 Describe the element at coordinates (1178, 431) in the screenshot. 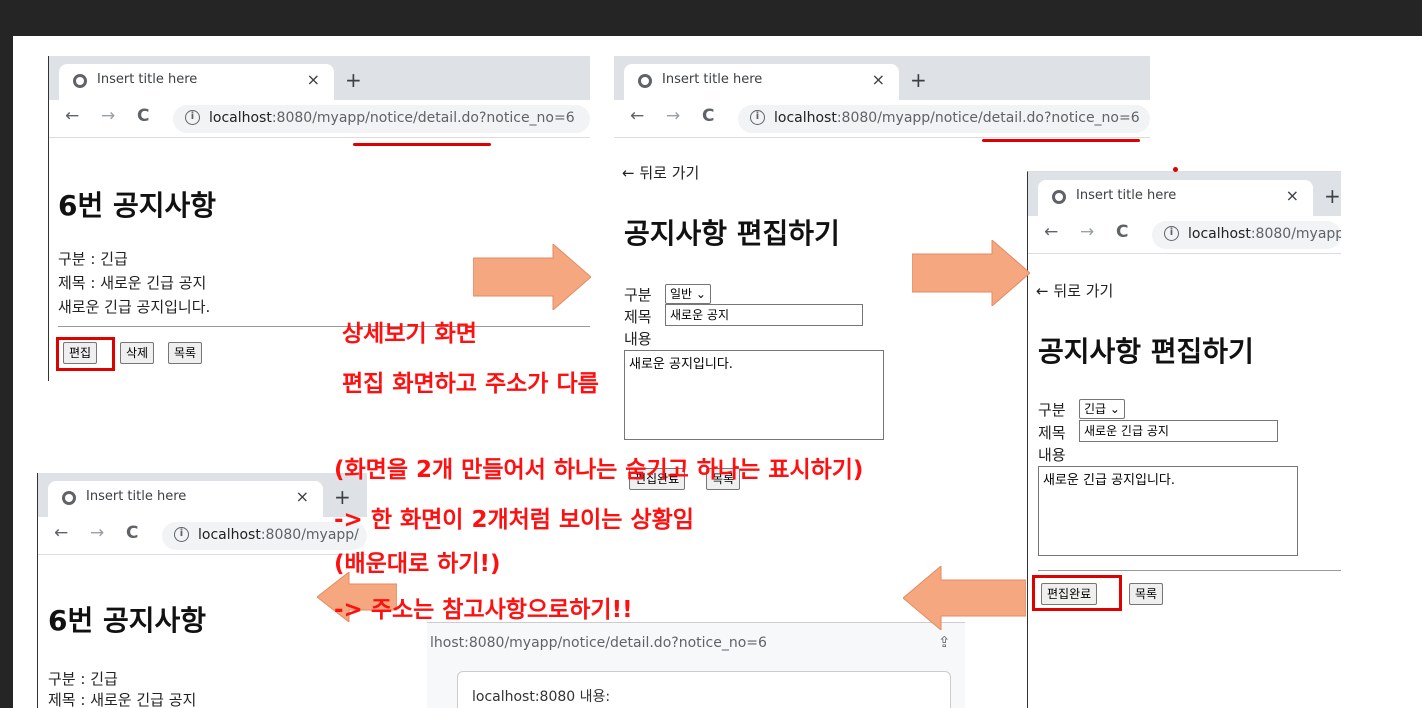

I see `title-input: 새로운 긴급 공지` at that location.